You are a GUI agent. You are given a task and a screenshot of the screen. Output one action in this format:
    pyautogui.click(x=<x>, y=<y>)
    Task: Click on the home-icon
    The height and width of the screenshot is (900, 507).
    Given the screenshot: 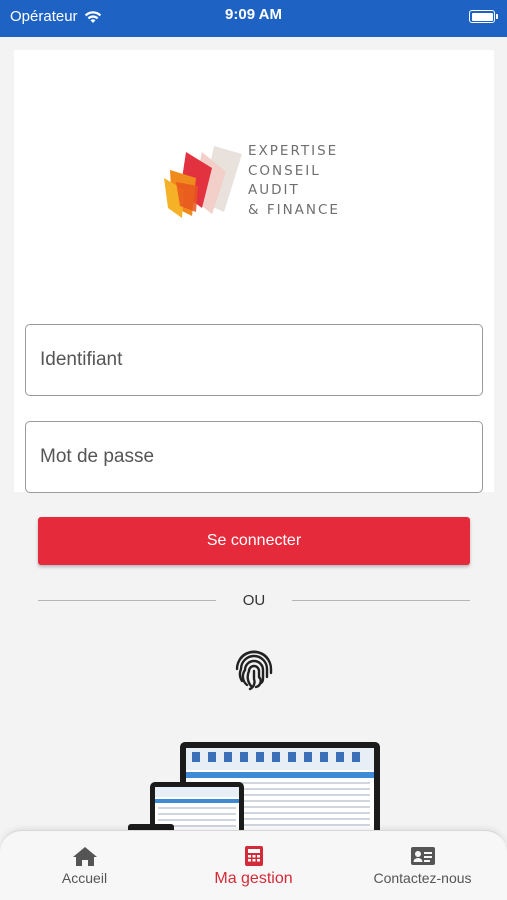 What is the action you would take?
    pyautogui.click(x=84, y=856)
    